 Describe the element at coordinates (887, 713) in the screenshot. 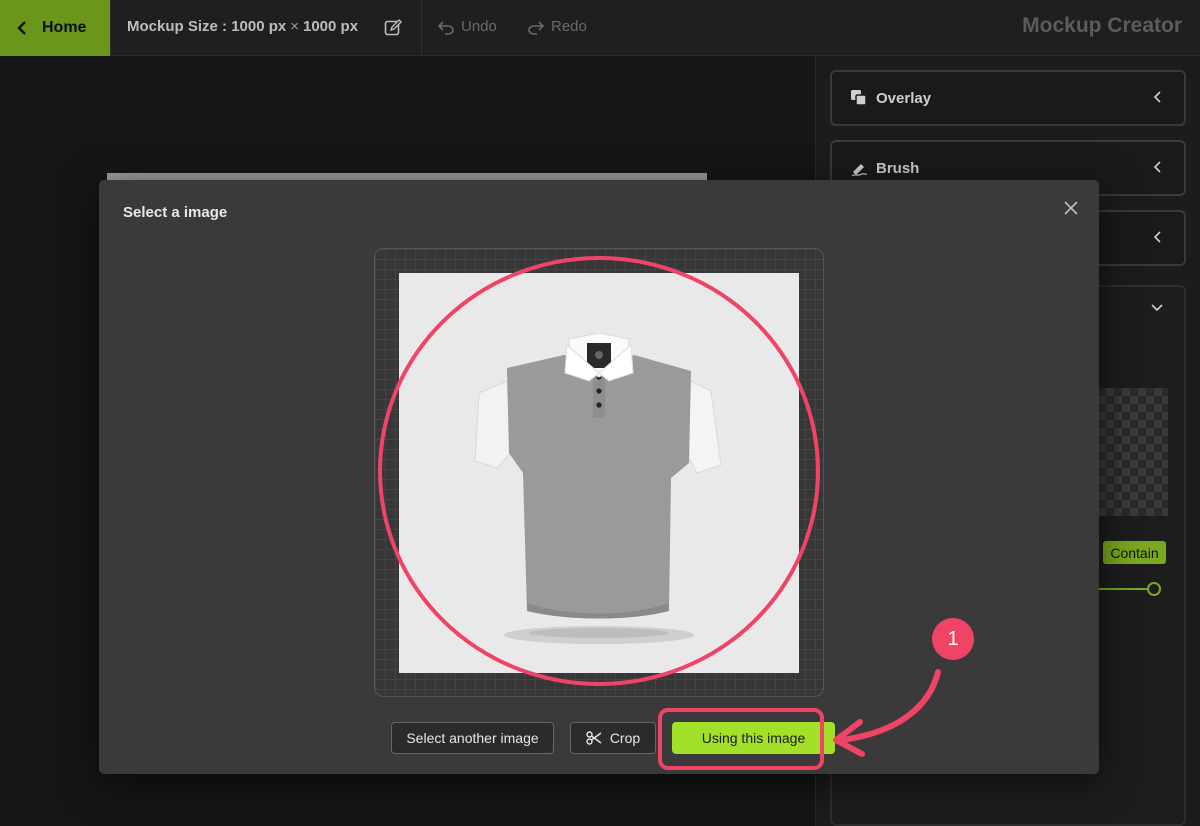

I see `arrow-icon` at that location.